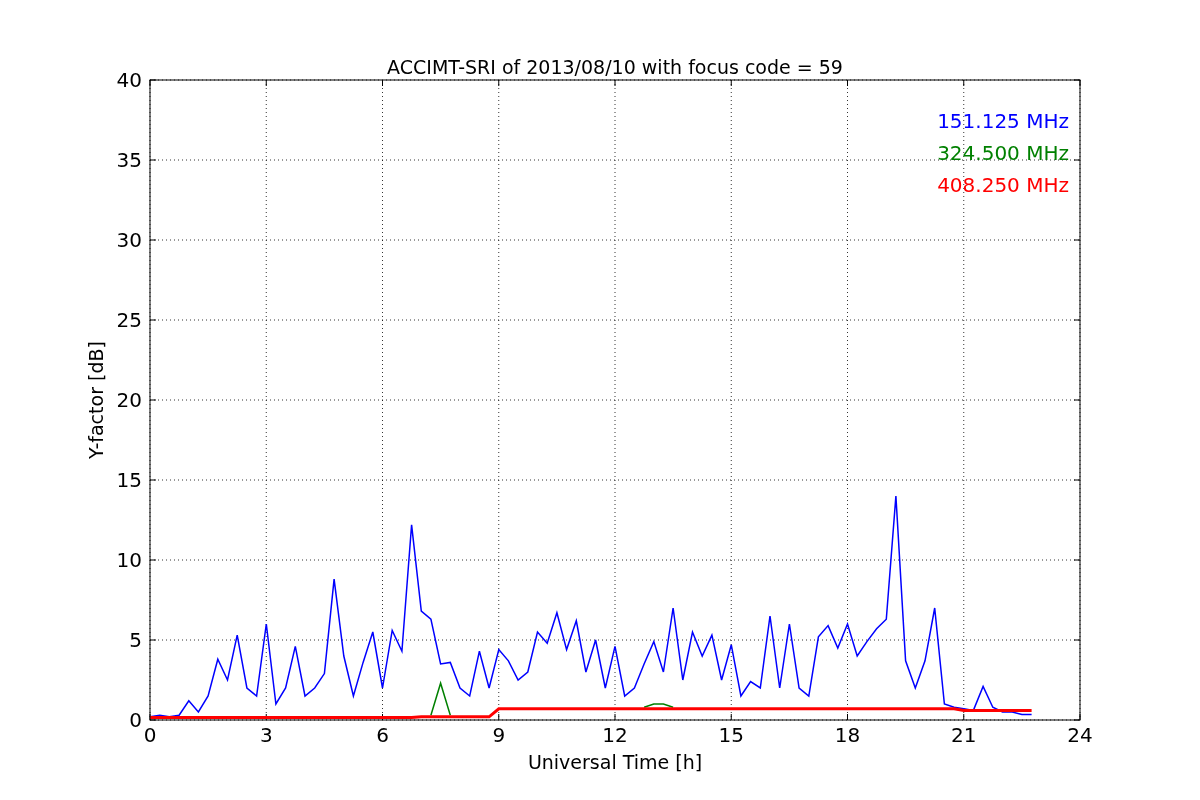  What do you see at coordinates (266, 735) in the screenshot?
I see `x-tick-label: 3` at bounding box center [266, 735].